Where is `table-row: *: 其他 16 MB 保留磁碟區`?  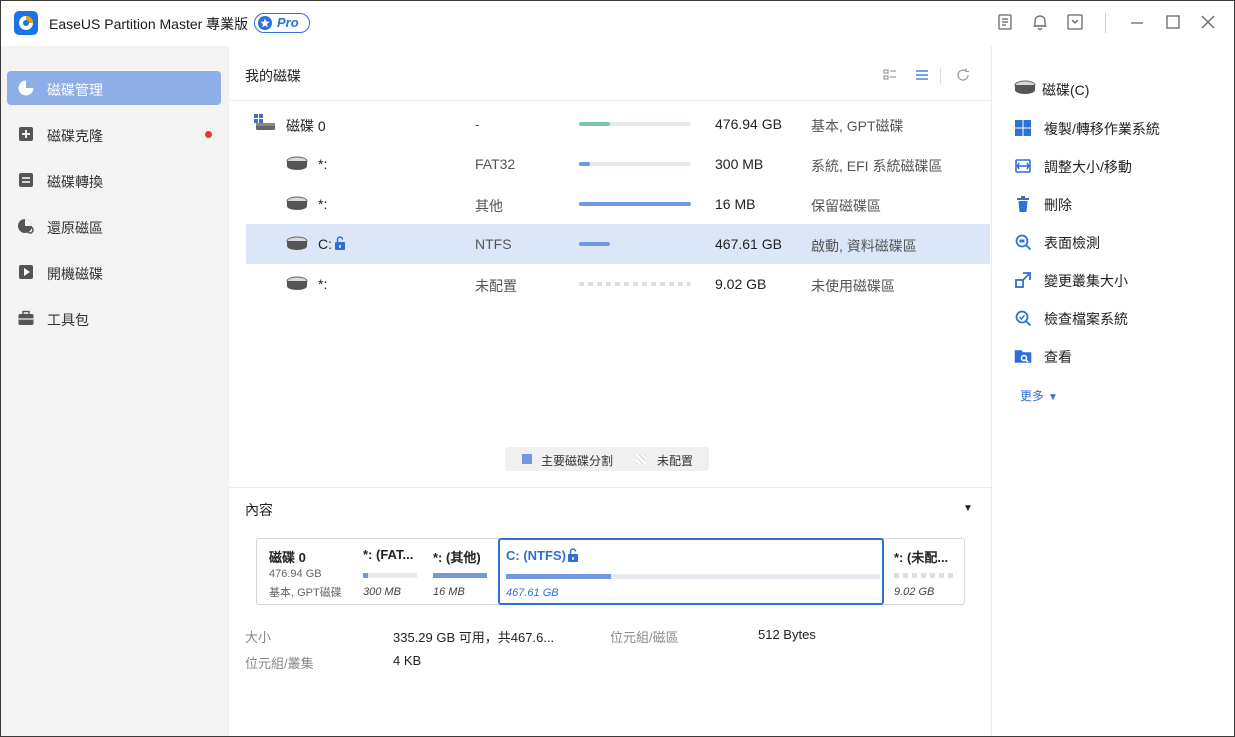 table-row: *: 其他 16 MB 保留磁碟區 is located at coordinates (618, 204).